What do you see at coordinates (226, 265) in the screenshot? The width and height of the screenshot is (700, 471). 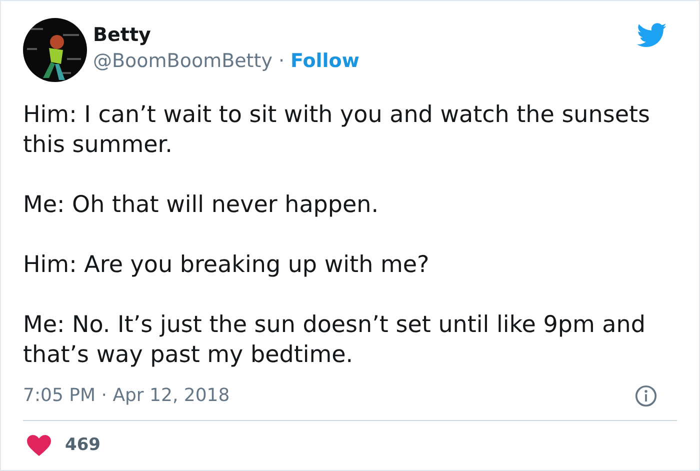 I see `tweet-paragraph: Him: Are you breaking up with me?` at bounding box center [226, 265].